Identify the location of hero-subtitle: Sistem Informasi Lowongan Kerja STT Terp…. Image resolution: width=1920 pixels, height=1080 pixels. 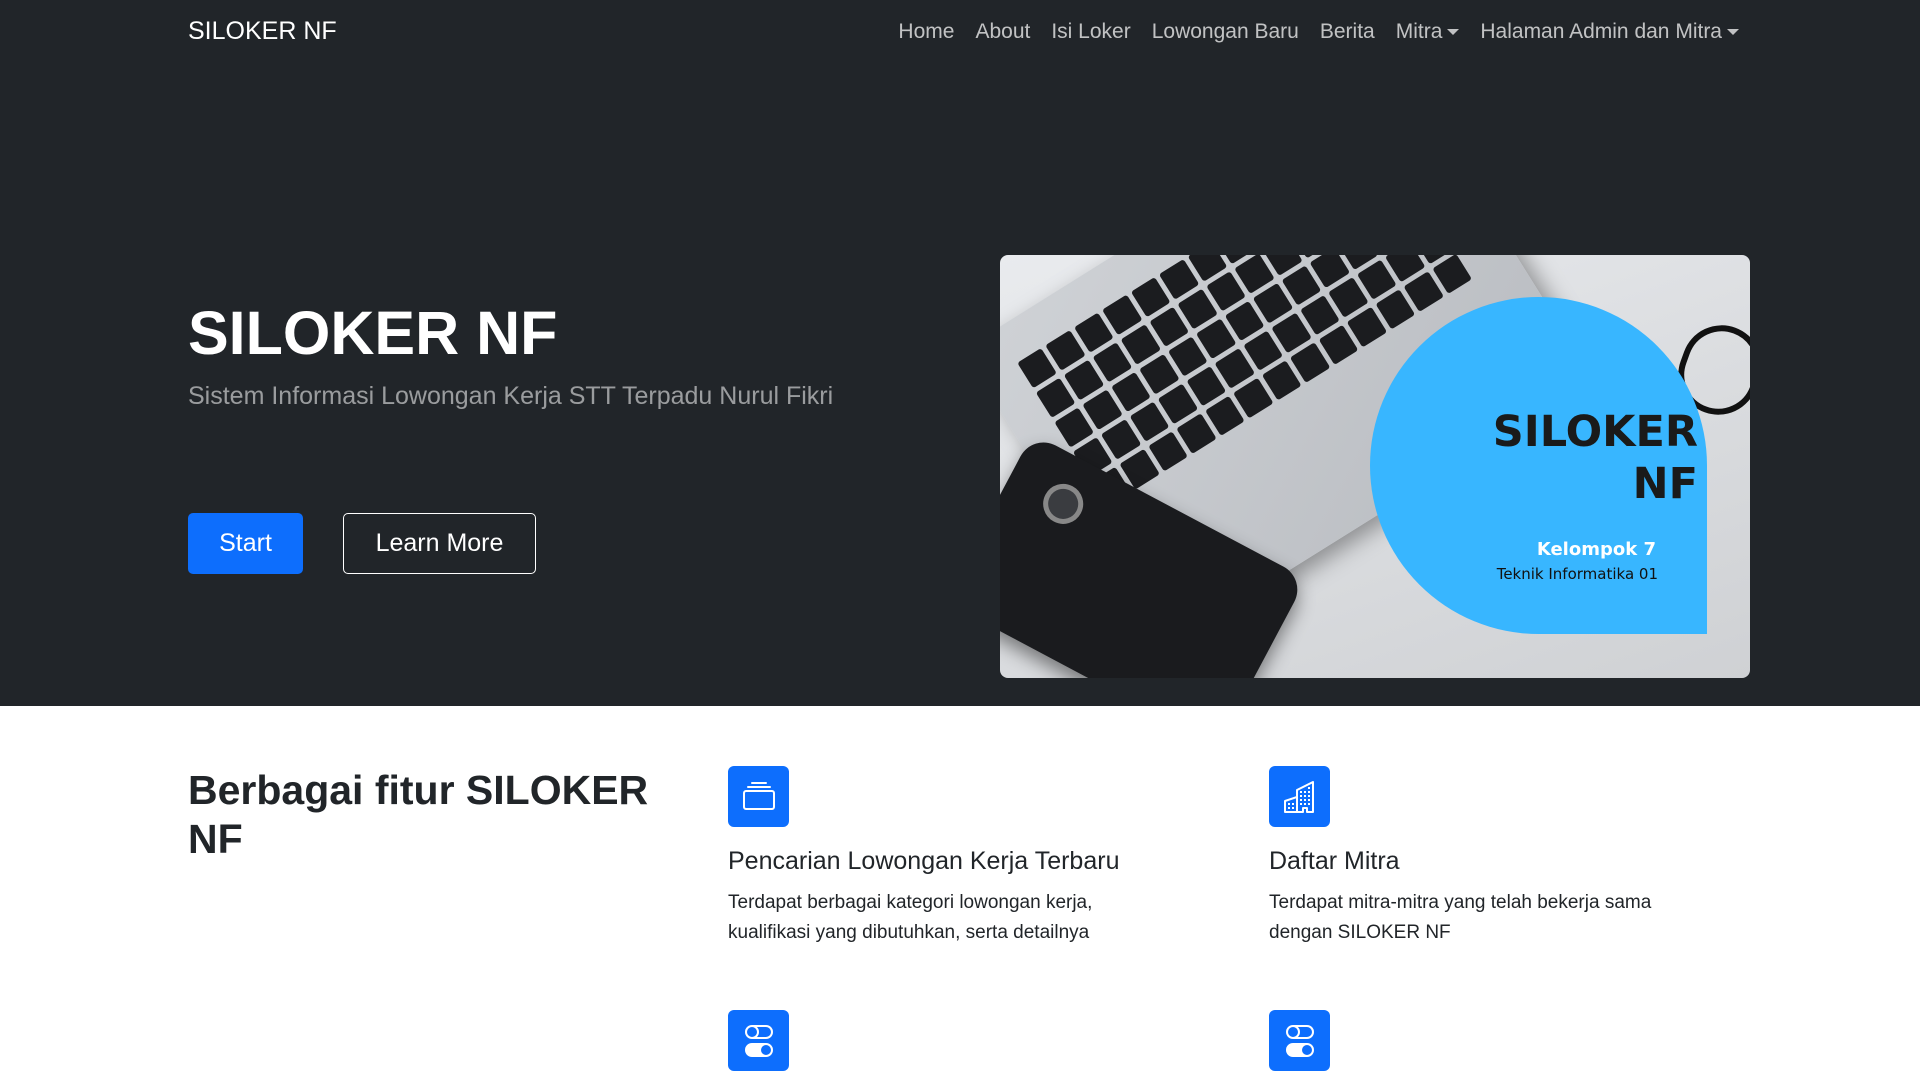
(511, 396).